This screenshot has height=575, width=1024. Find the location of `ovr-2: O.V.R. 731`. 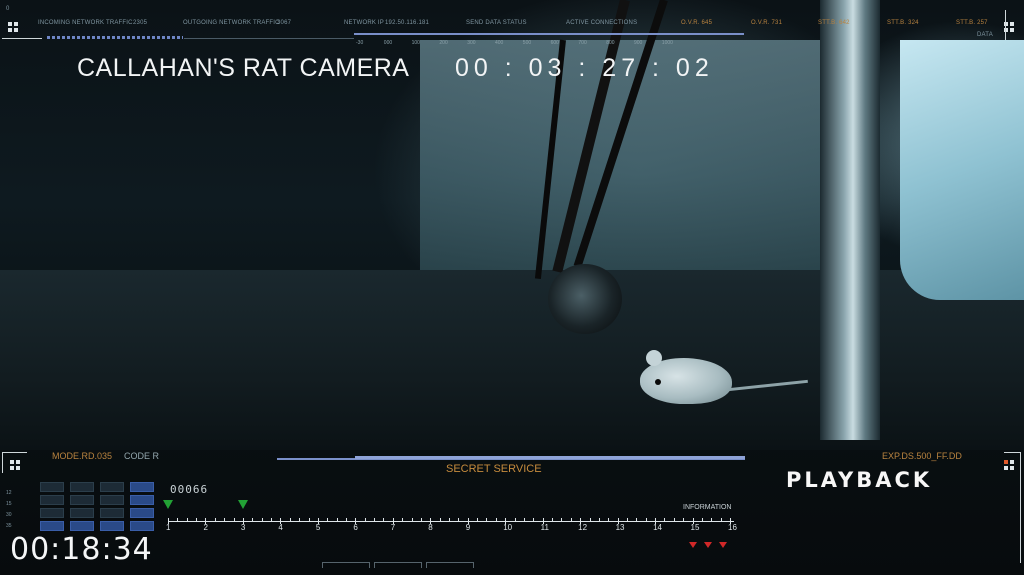

ovr-2: O.V.R. 731 is located at coordinates (767, 23).